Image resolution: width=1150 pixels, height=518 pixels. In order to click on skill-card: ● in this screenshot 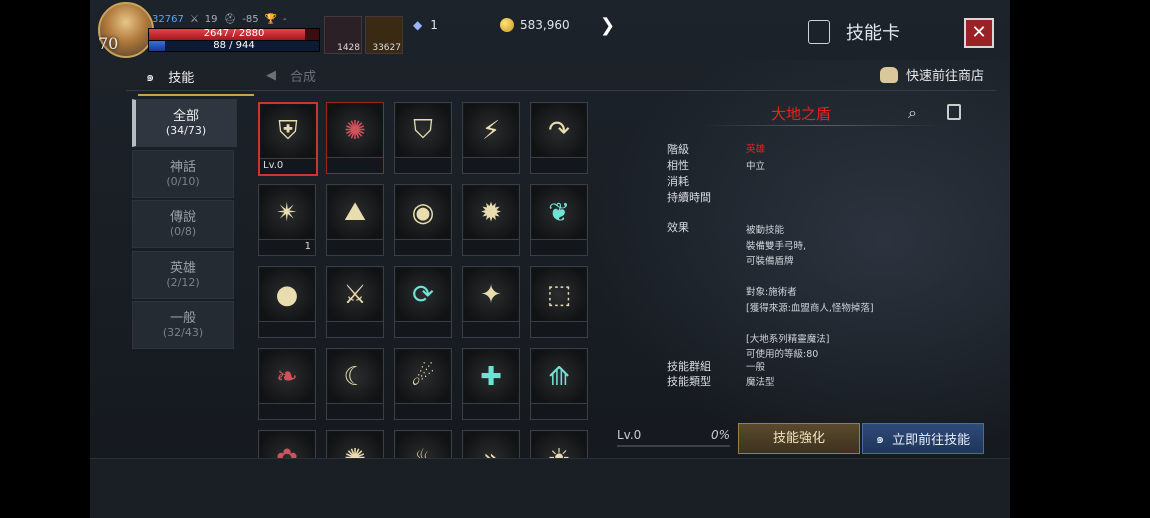, I will do `click(287, 302)`.